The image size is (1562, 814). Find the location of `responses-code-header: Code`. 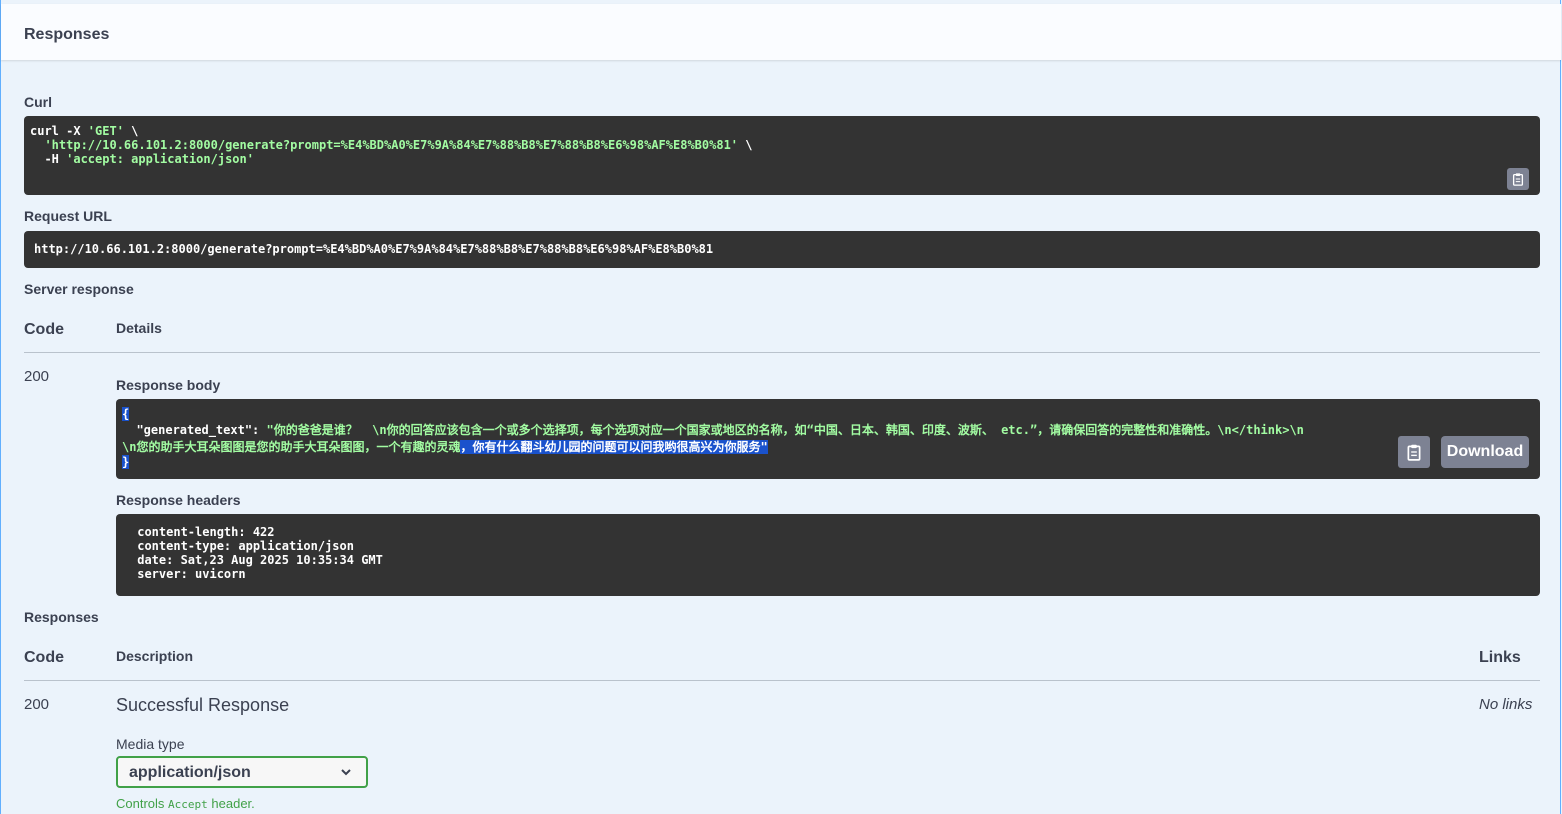

responses-code-header: Code is located at coordinates (44, 657).